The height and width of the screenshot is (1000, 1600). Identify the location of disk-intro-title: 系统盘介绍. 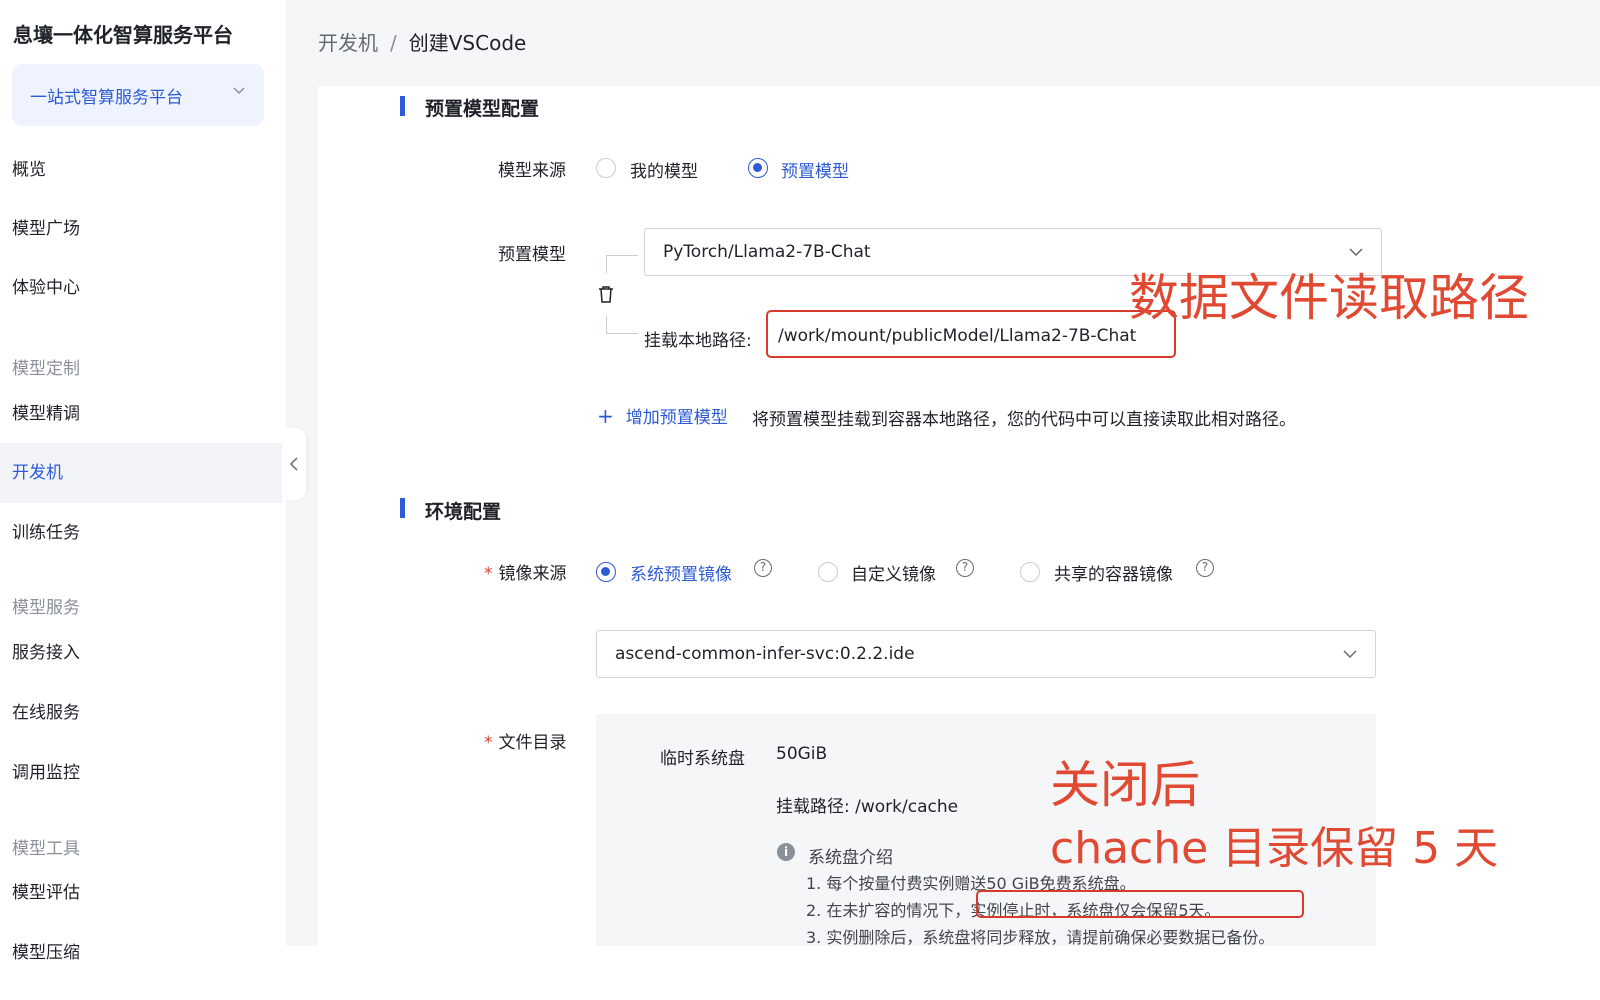
(850, 858).